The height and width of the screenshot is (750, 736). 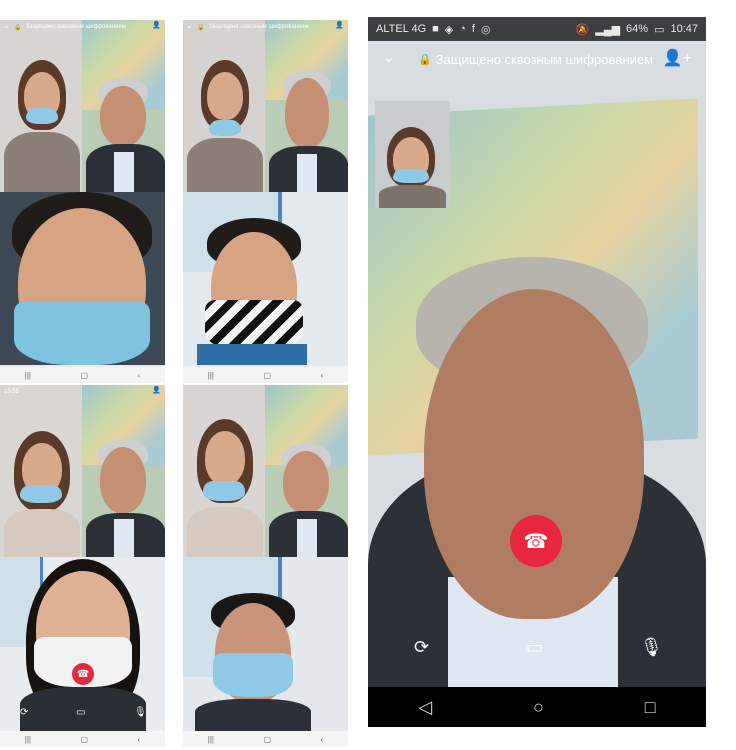 What do you see at coordinates (677, 58) in the screenshot?
I see `add-user-icon: 👤+` at bounding box center [677, 58].